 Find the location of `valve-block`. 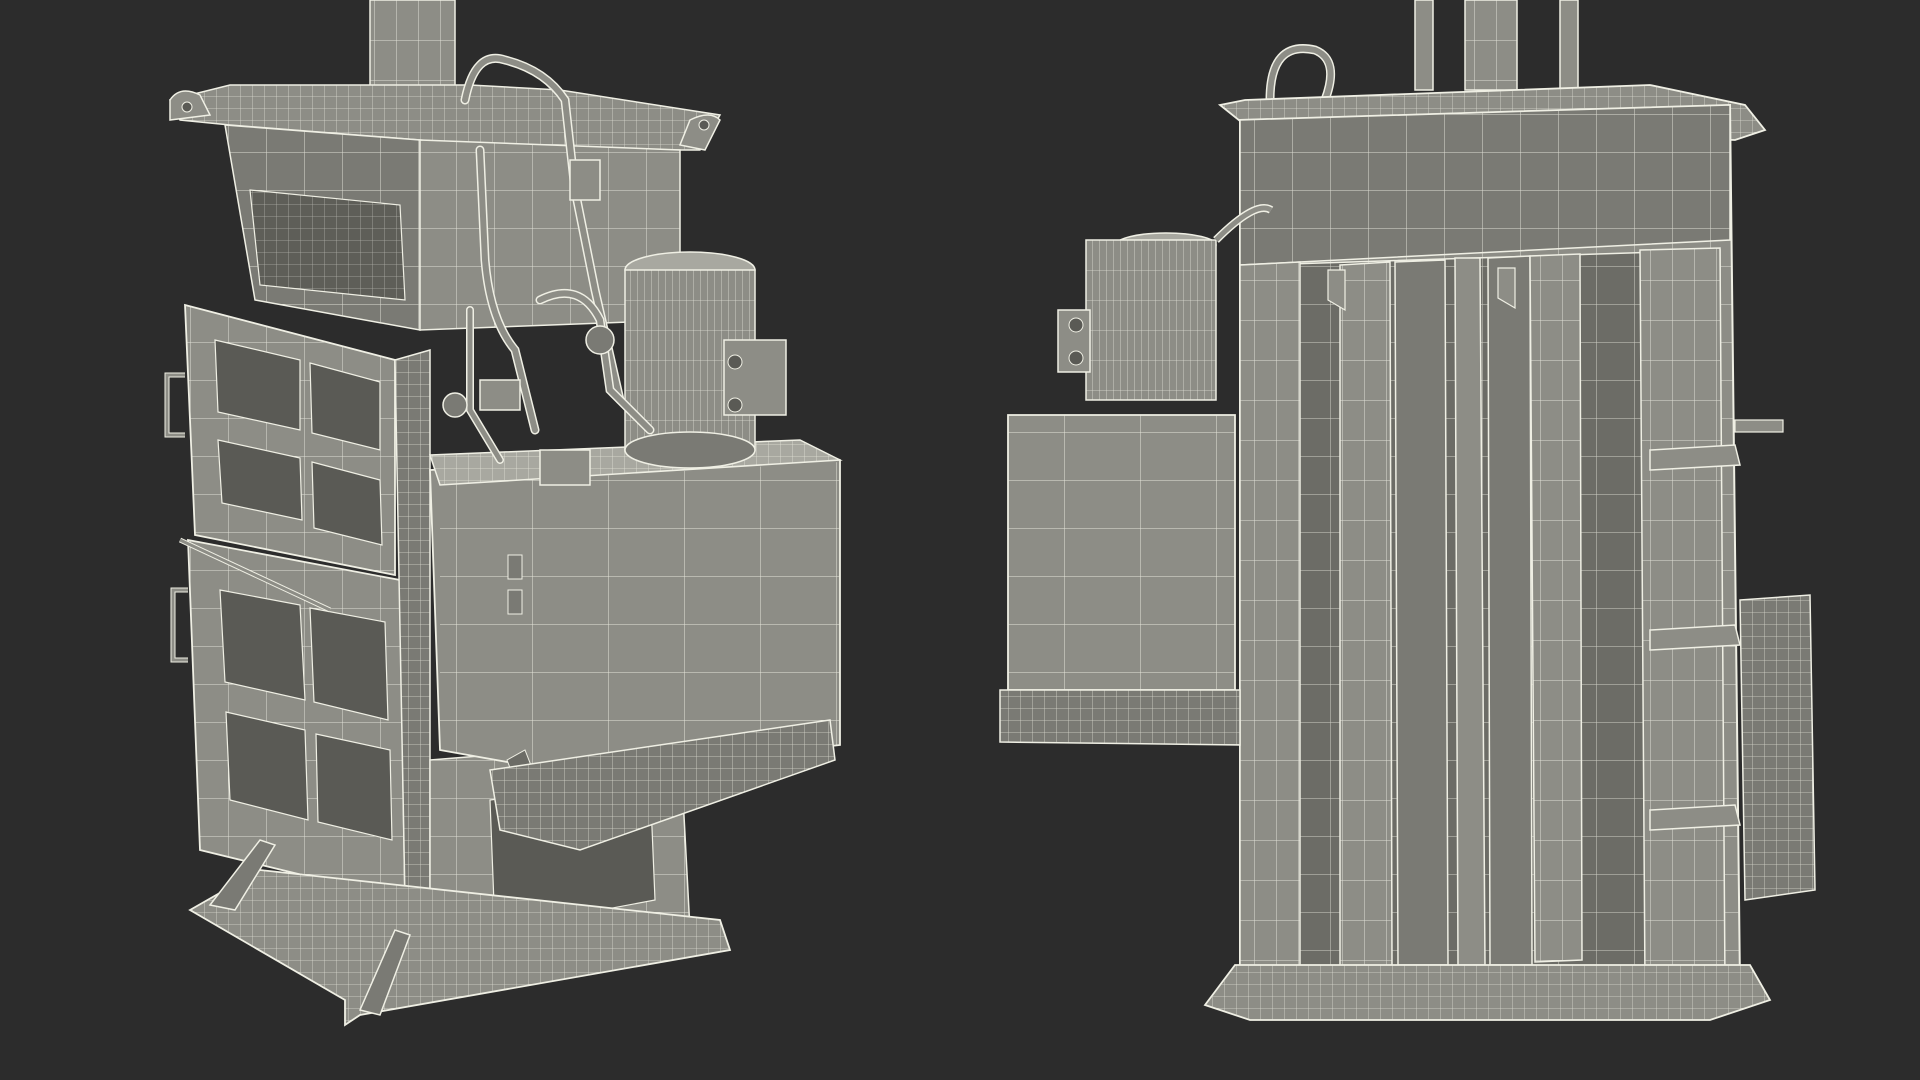

valve-block is located at coordinates (500, 395).